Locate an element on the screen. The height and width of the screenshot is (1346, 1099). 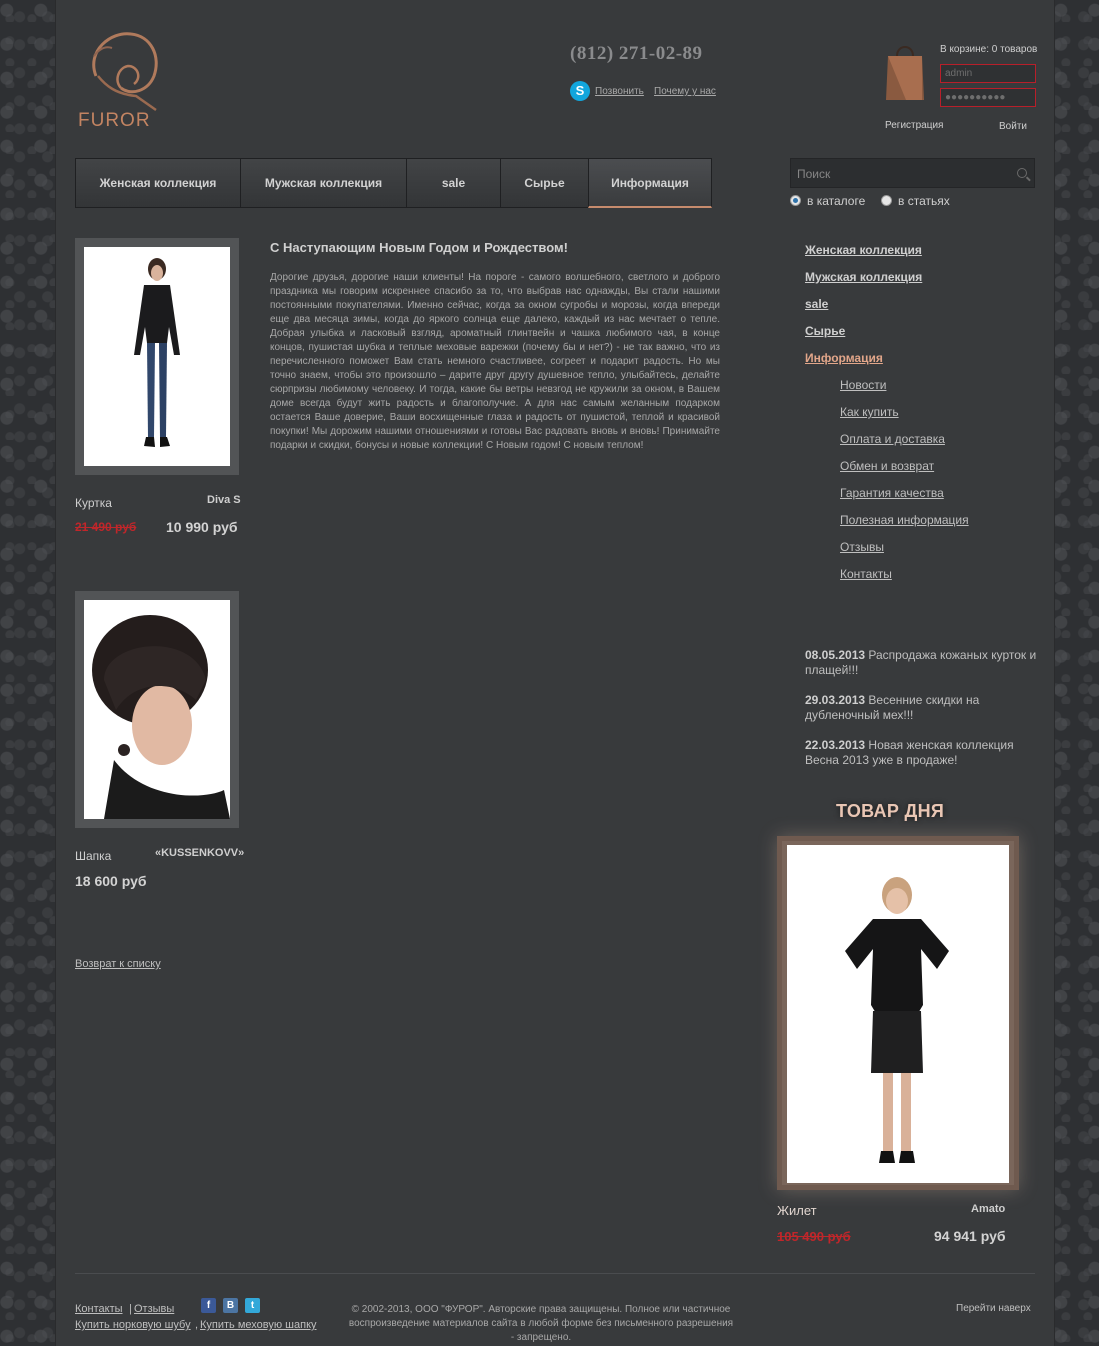
radio-catalog-label: в каталоге is located at coordinates (836, 201).